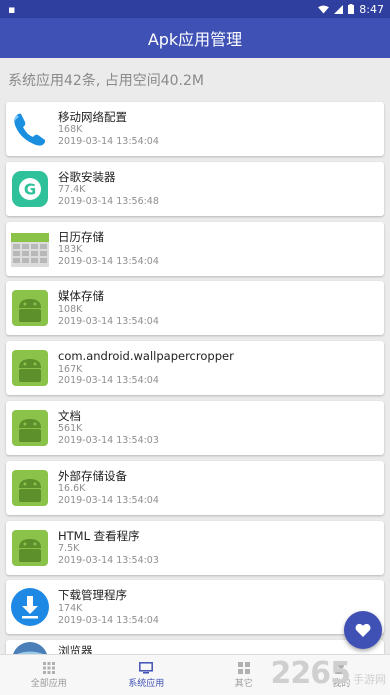  I want to click on app-name: 下载管理程序, so click(92, 595).